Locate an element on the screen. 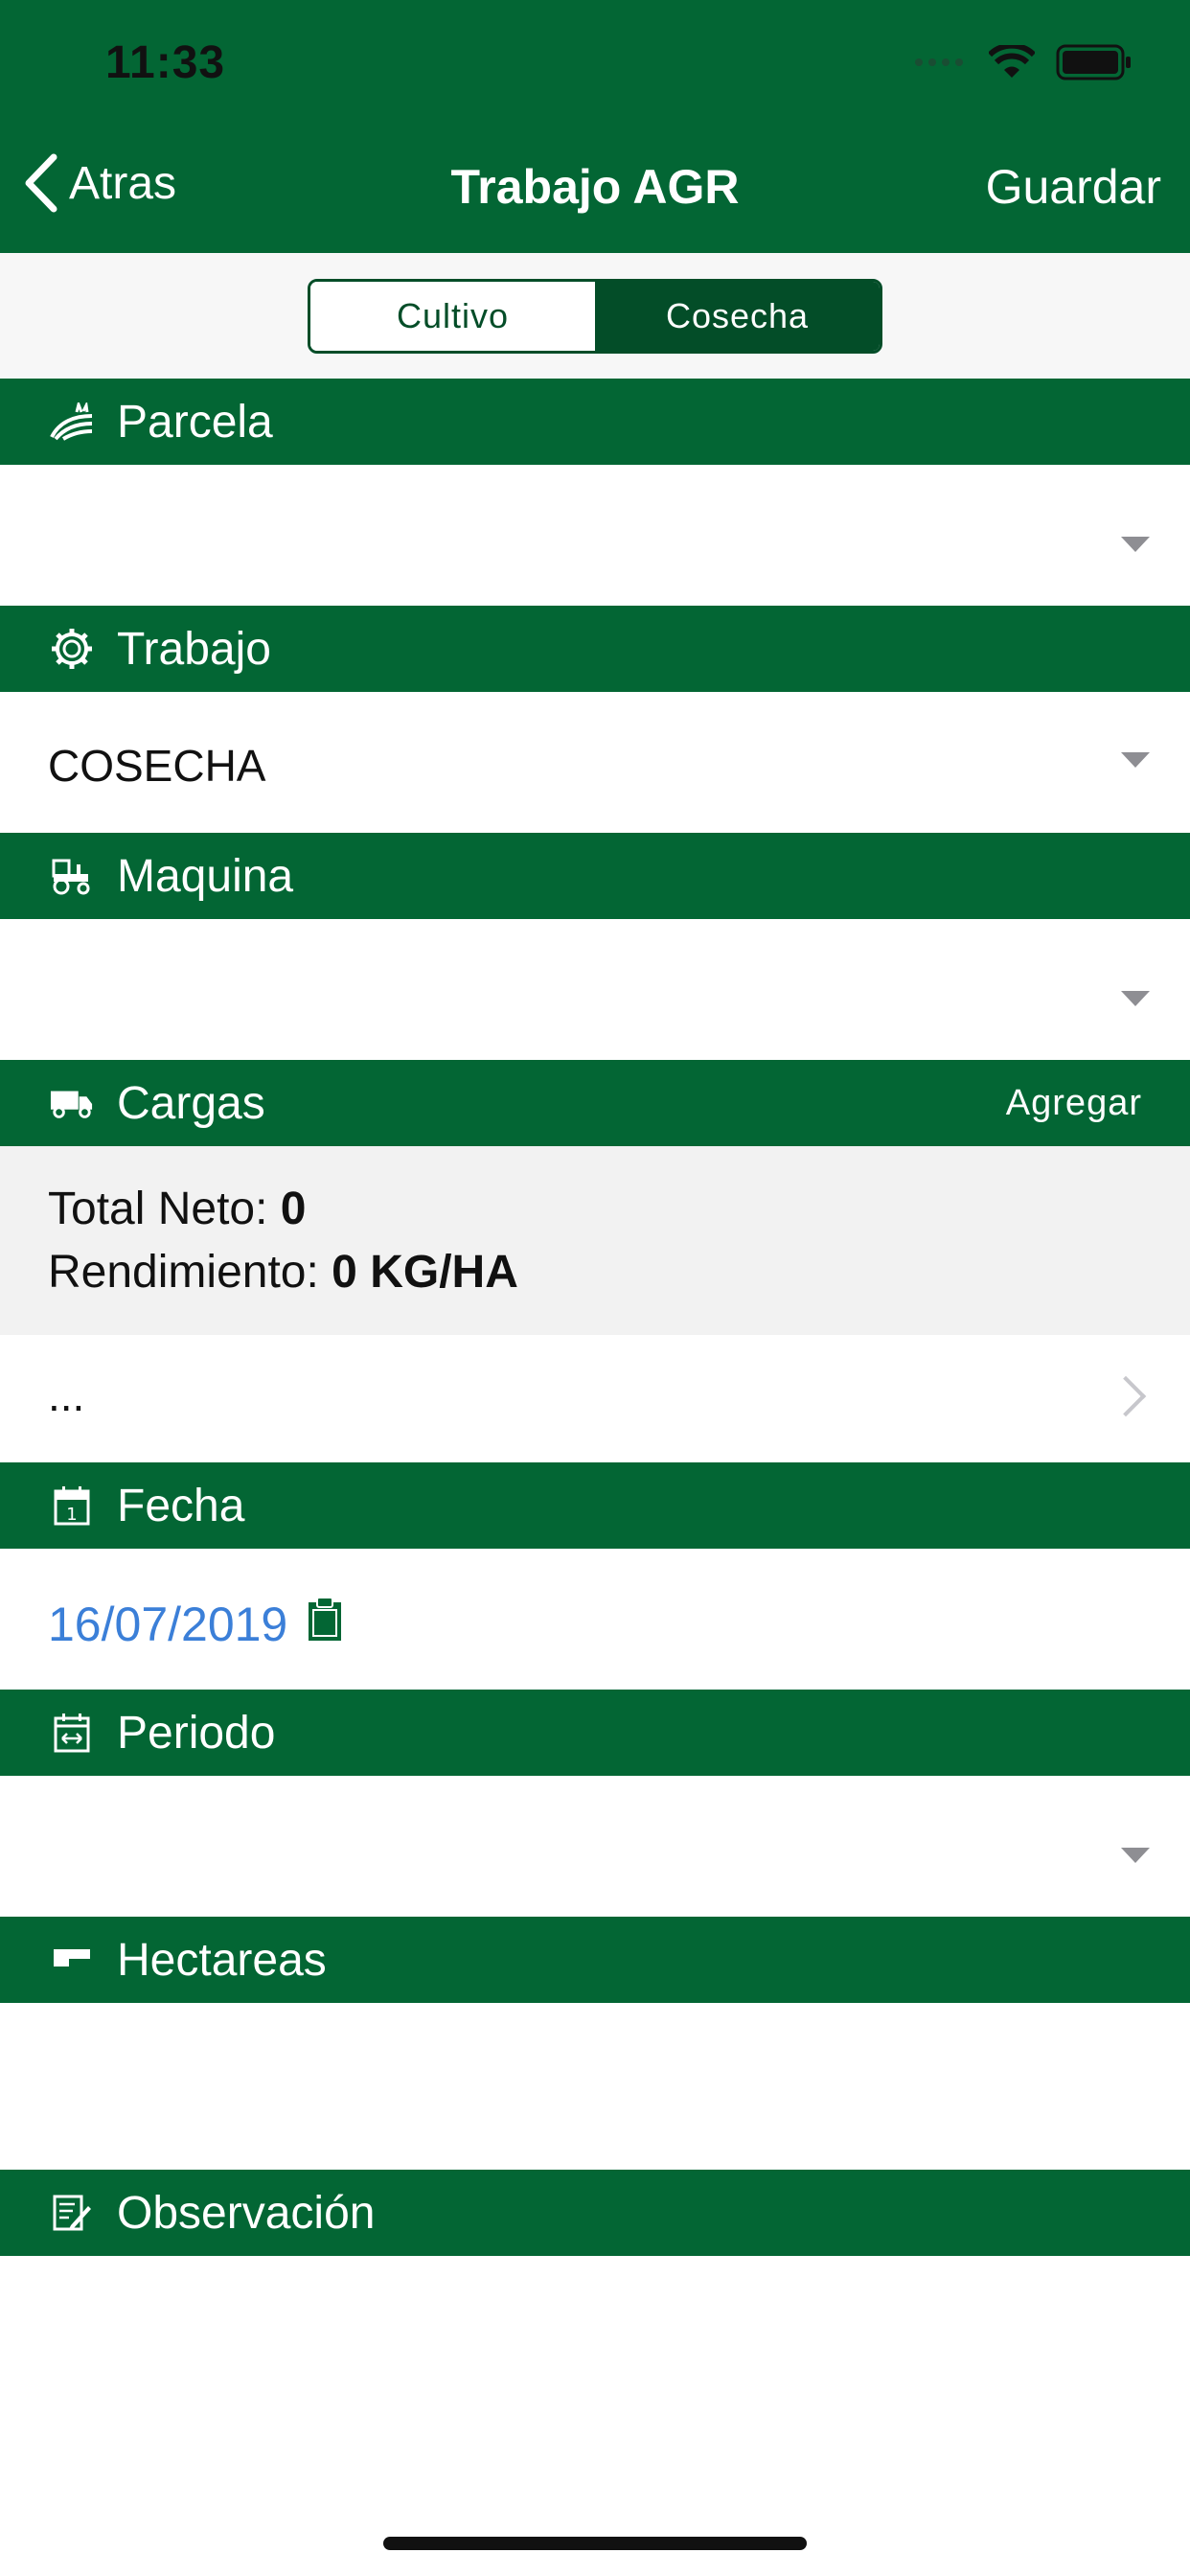  field-icon is located at coordinates (72, 422).